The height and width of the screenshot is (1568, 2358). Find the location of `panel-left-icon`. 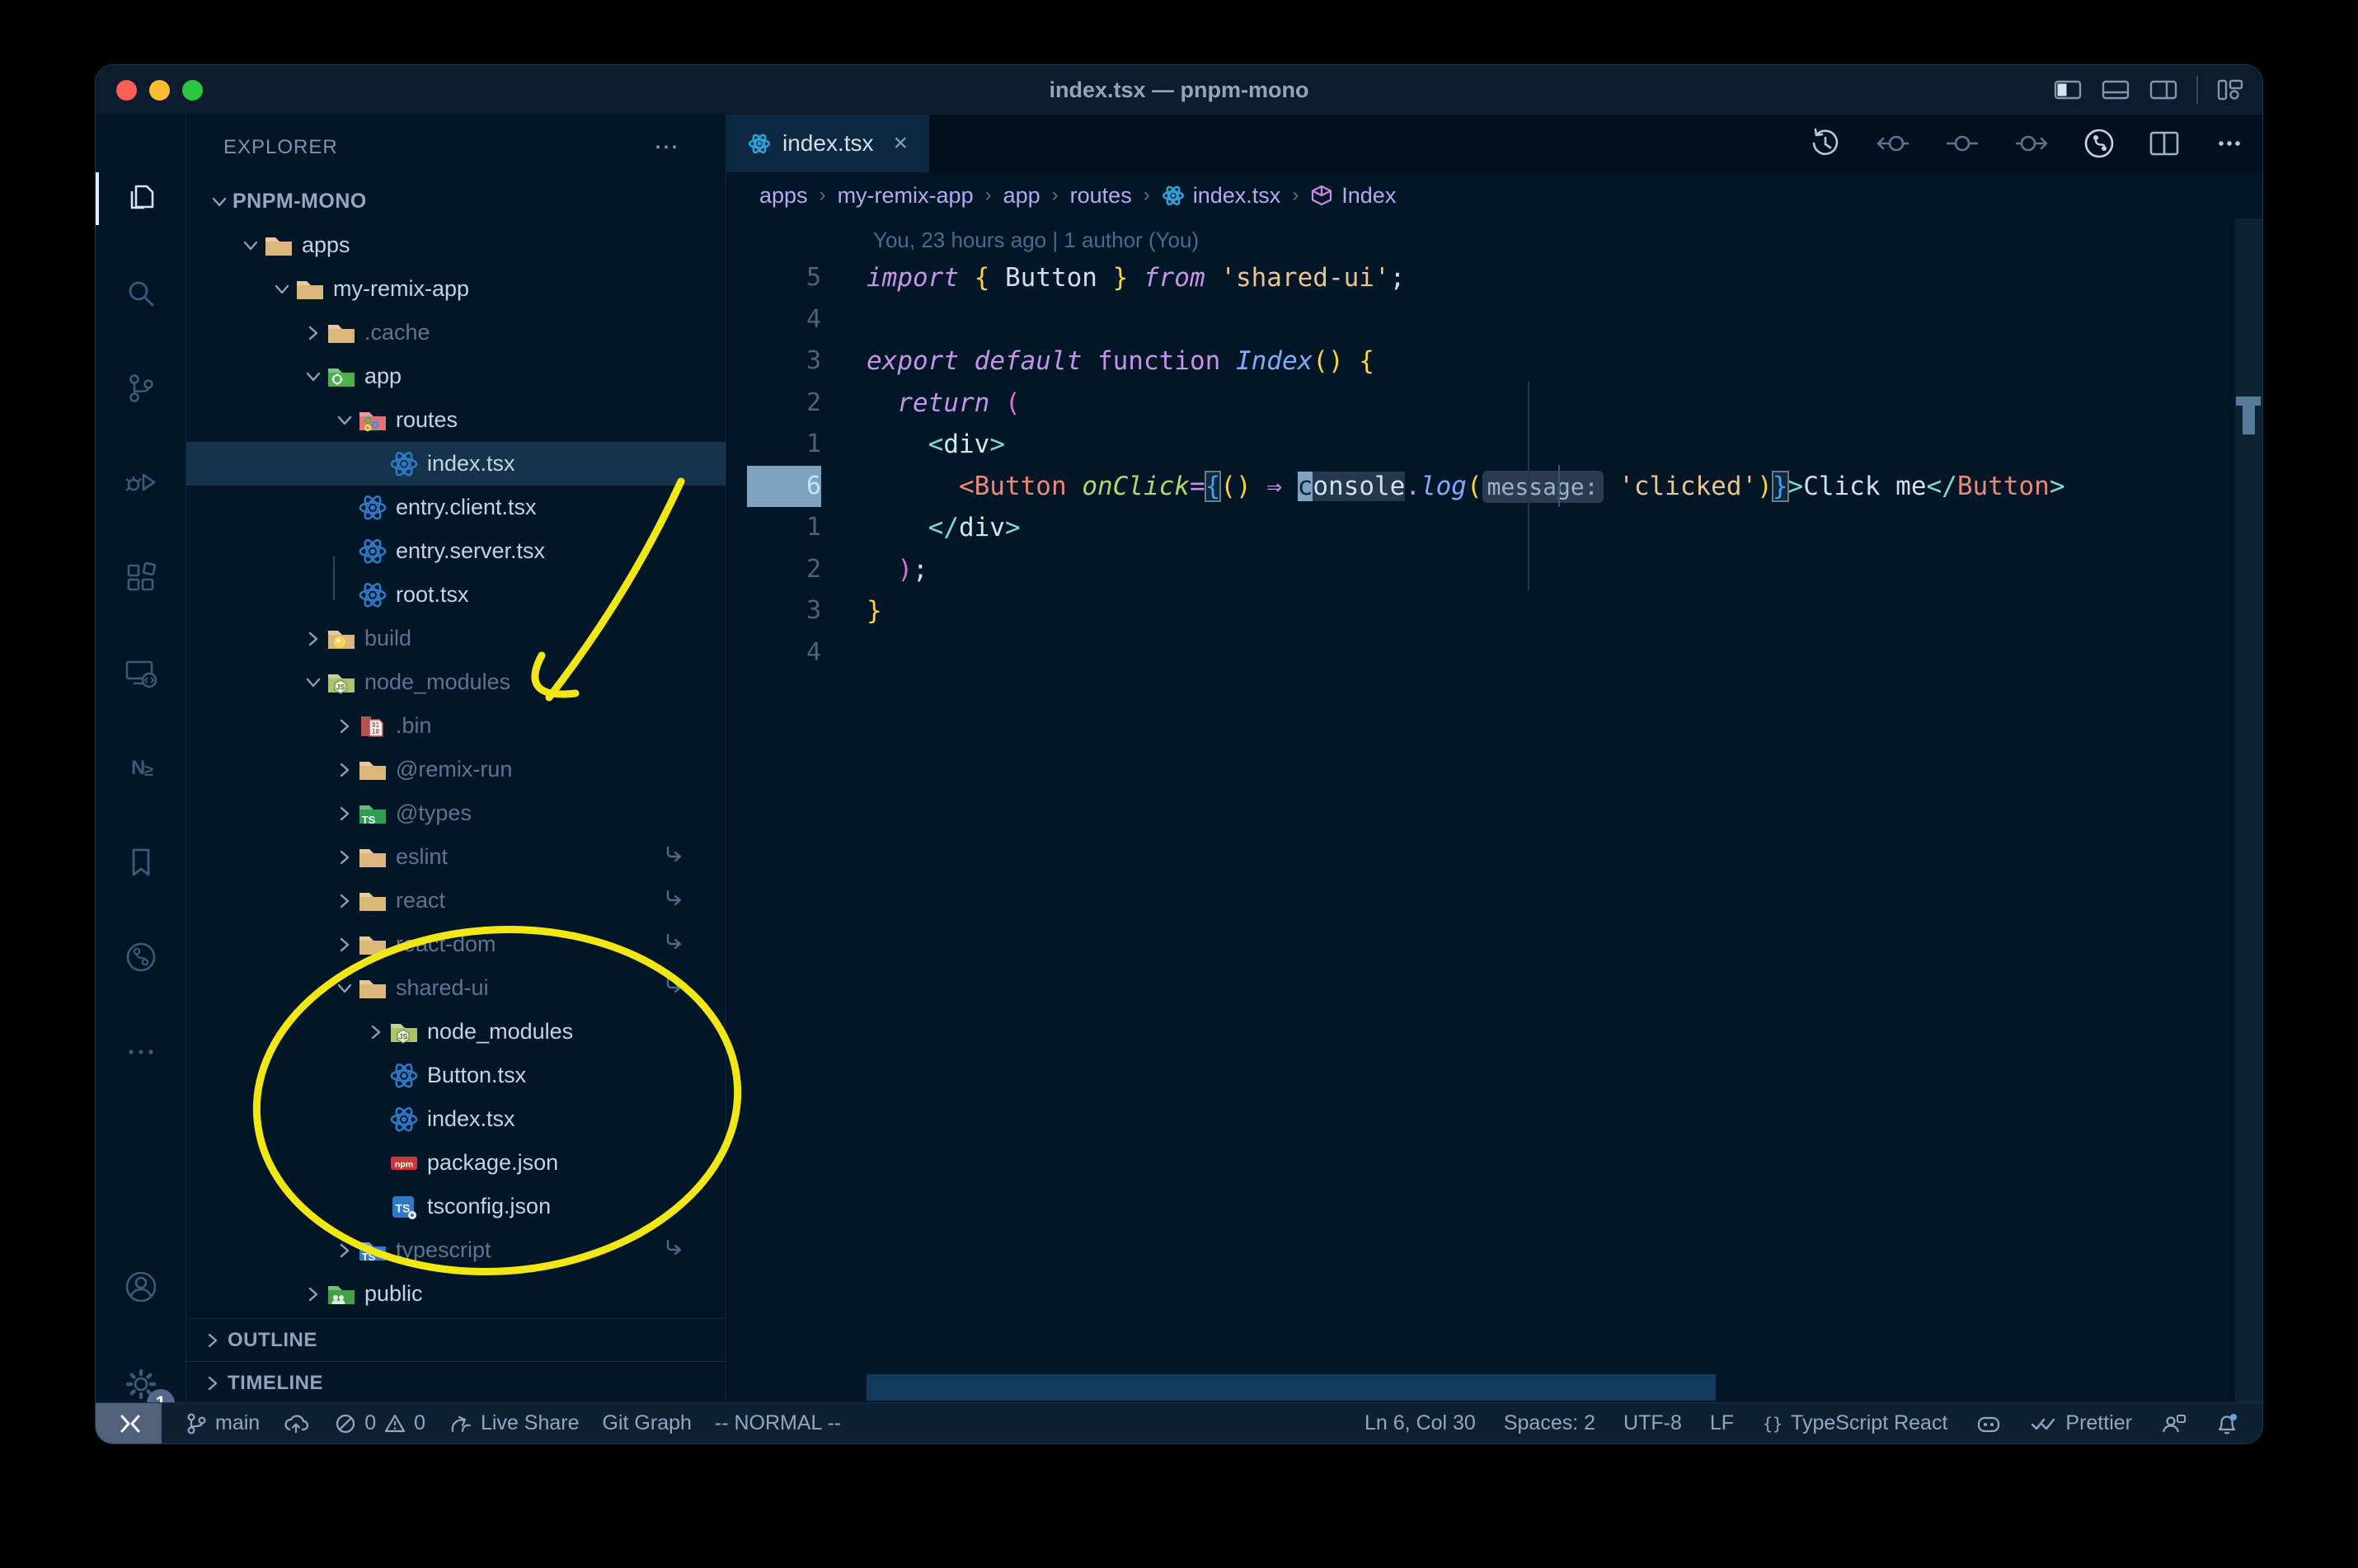

panel-left-icon is located at coordinates (2068, 89).